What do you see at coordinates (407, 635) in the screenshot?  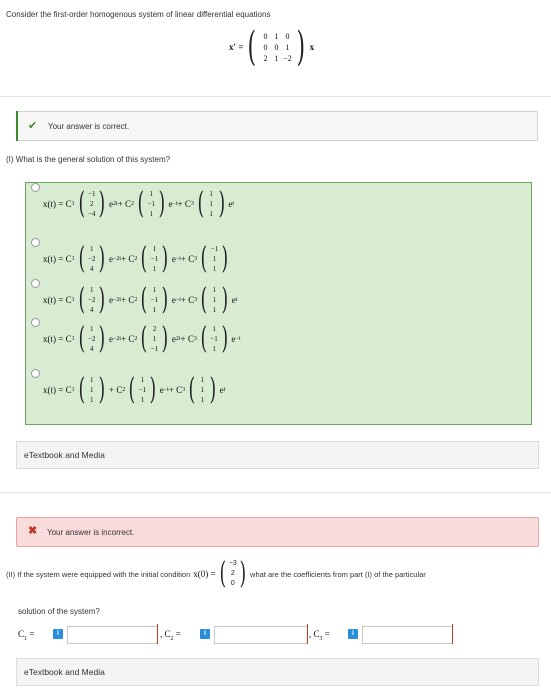 I see `c3-input` at bounding box center [407, 635].